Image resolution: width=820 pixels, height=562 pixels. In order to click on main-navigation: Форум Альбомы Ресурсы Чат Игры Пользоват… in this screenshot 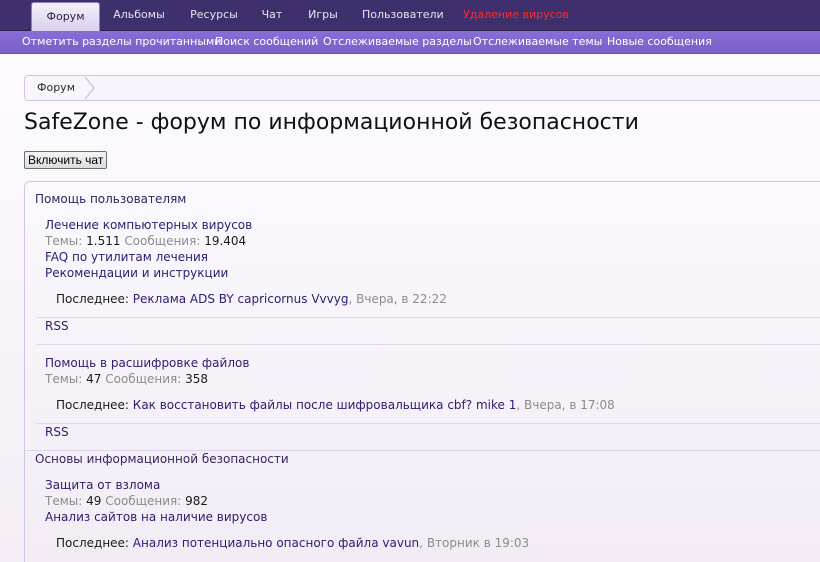, I will do `click(410, 16)`.